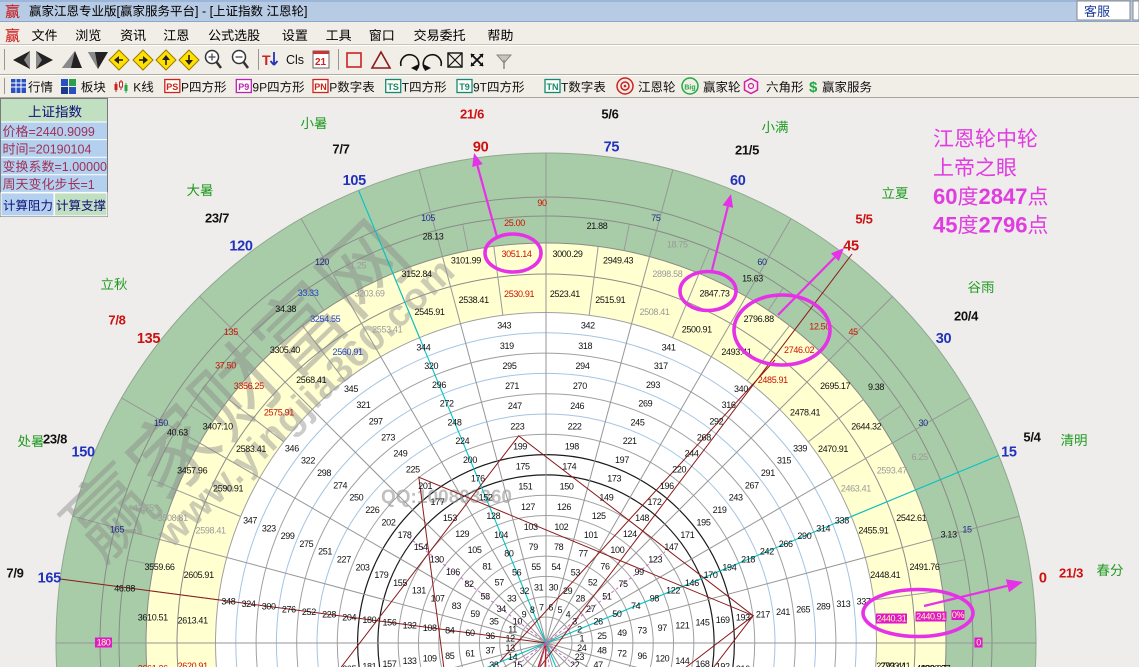 The height and width of the screenshot is (667, 1139). Describe the element at coordinates (568, 615) in the screenshot. I see `svg-text: 4` at that location.